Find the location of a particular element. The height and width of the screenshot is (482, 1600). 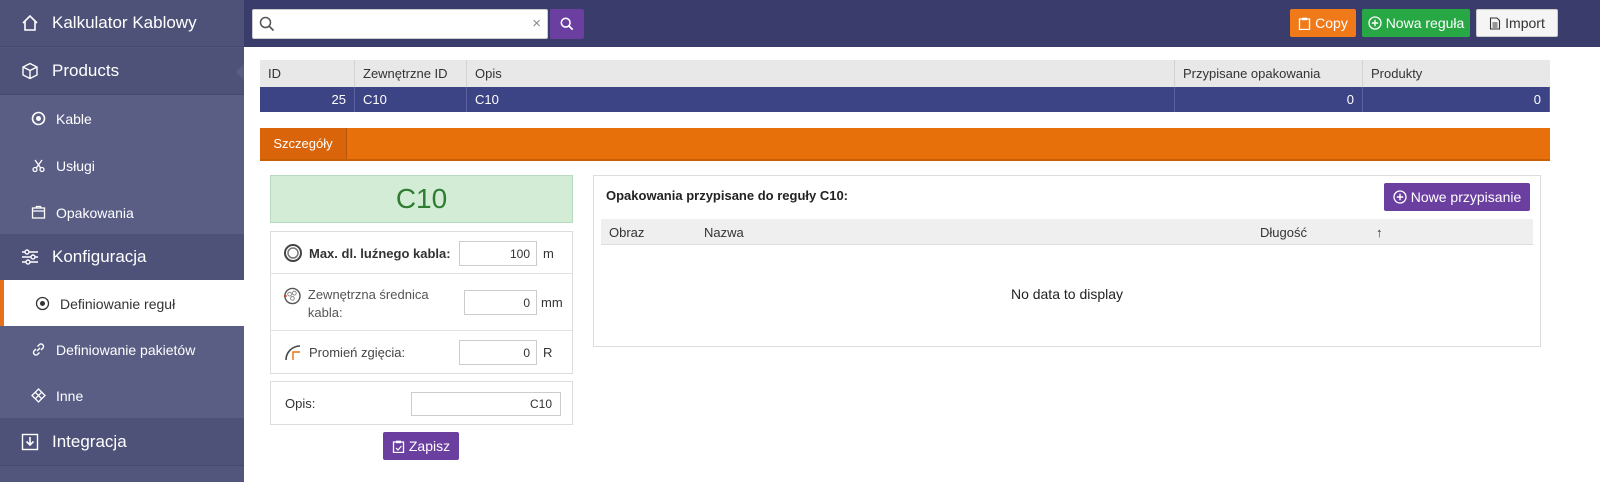

document-icon is located at coordinates (1495, 23).